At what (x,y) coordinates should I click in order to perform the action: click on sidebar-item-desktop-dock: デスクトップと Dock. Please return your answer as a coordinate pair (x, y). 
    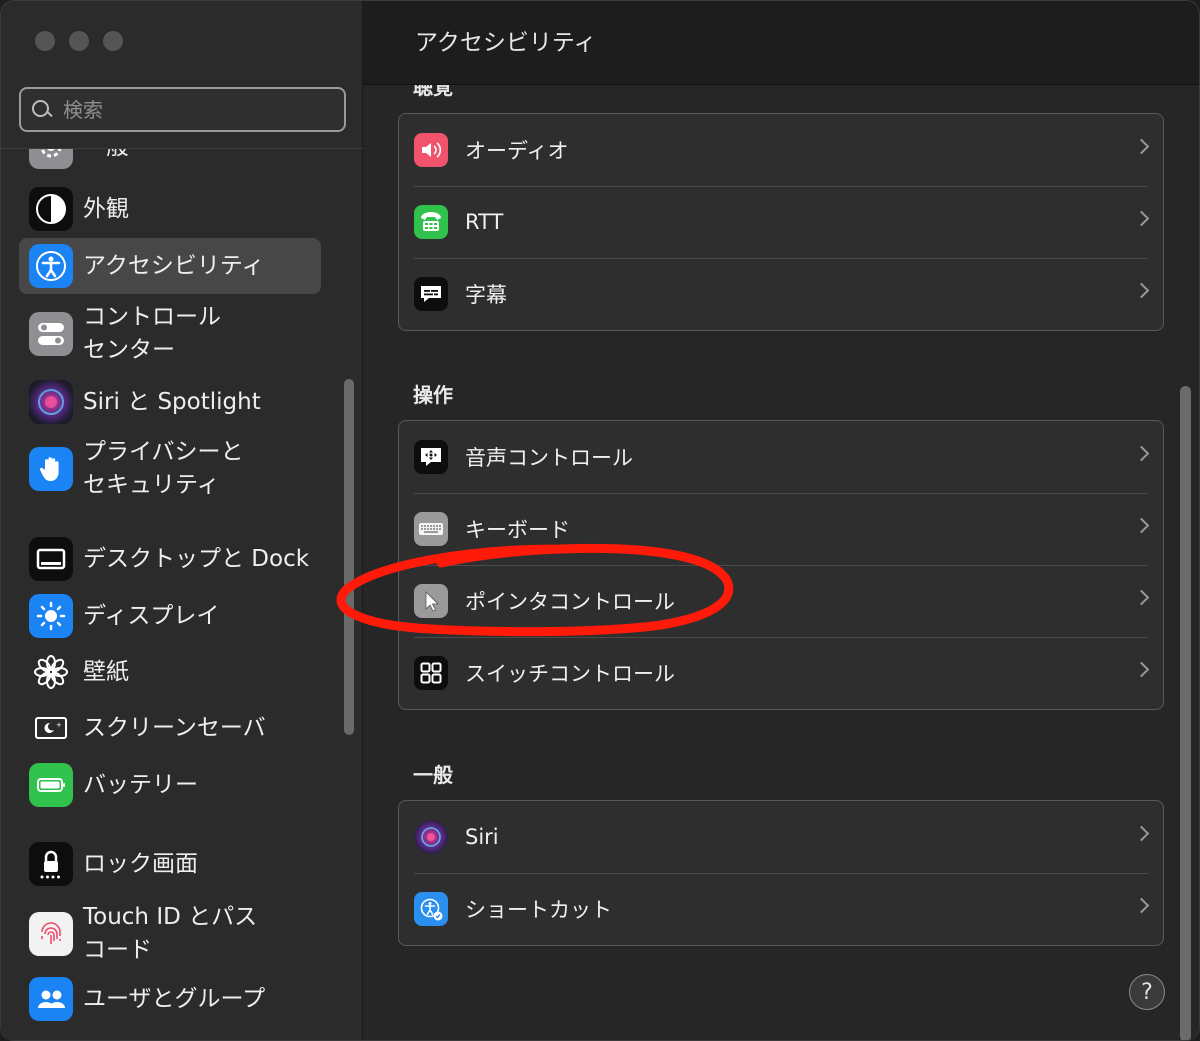
    Looking at the image, I should click on (170, 559).